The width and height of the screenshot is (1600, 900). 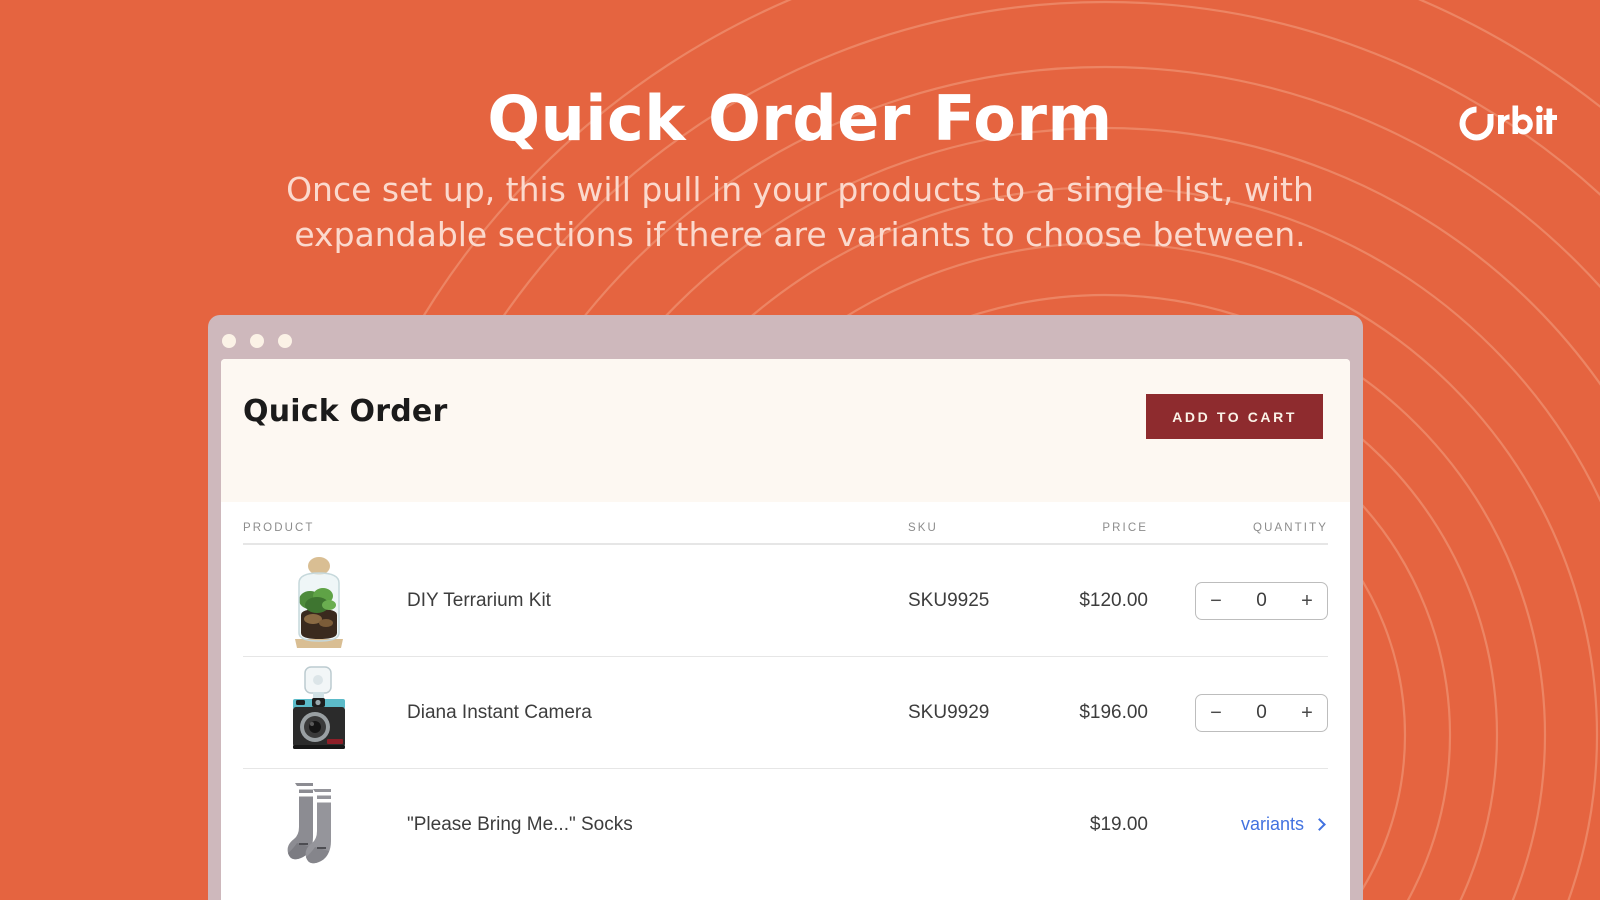 What do you see at coordinates (1238, 824) in the screenshot?
I see `quantity-cell: variants` at bounding box center [1238, 824].